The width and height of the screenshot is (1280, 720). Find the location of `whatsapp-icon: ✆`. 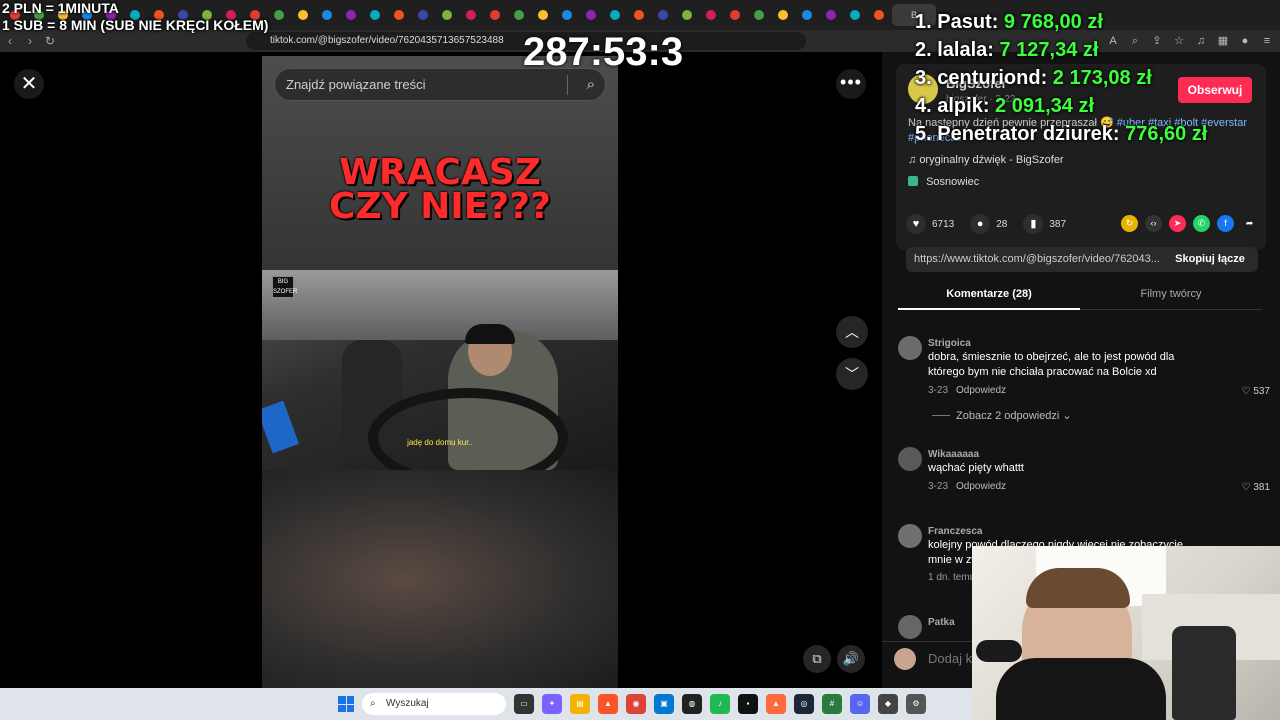

whatsapp-icon: ✆ is located at coordinates (1201, 223).